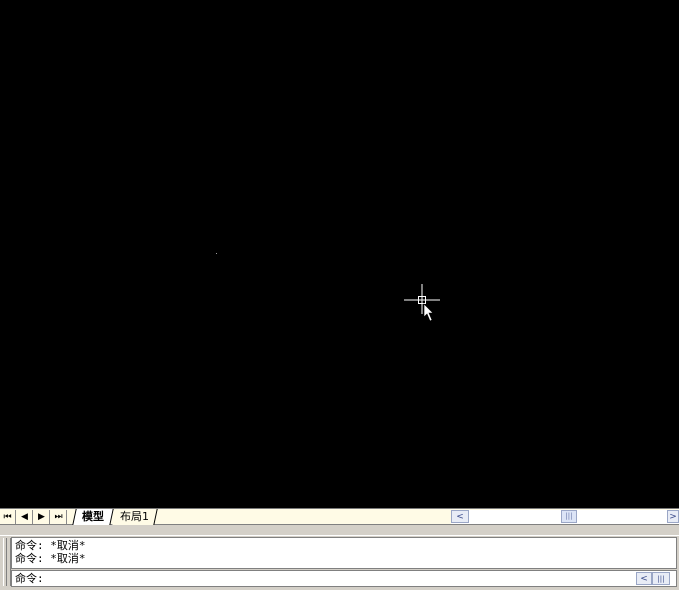  What do you see at coordinates (8, 517) in the screenshot?
I see `first-tab-button: ⏮` at bounding box center [8, 517].